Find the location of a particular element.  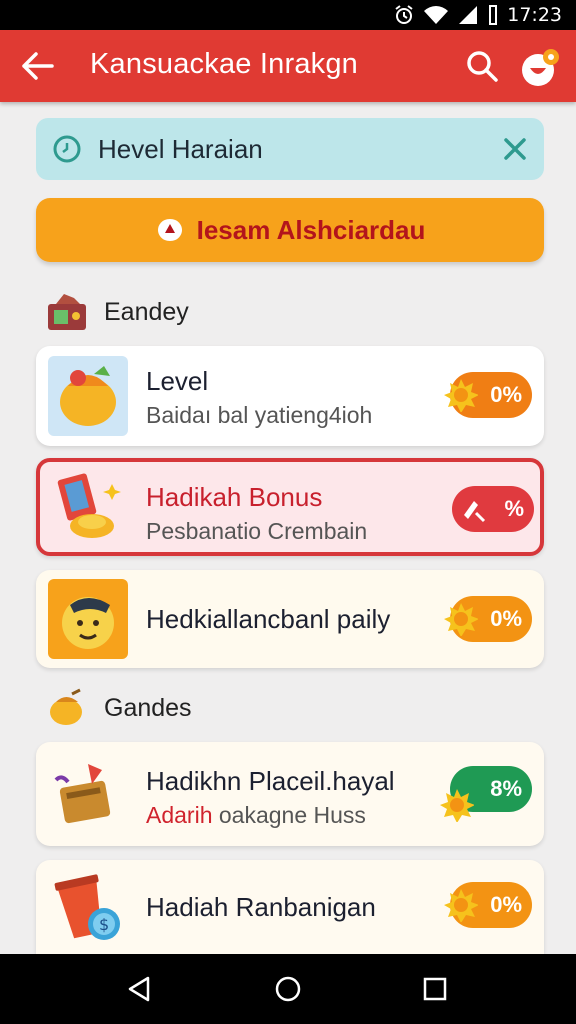

status-bar: 17:23 is located at coordinates (288, 15).